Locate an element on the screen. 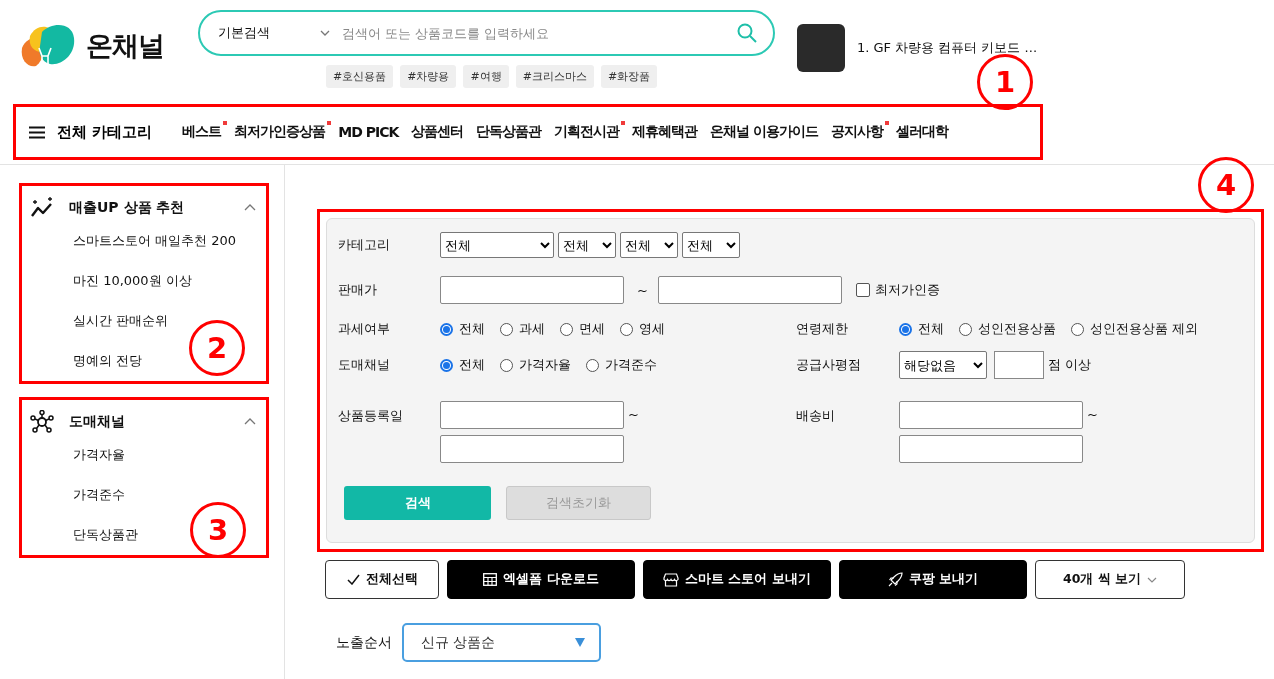  nav-link: 단독상품관 is located at coordinates (509, 132).